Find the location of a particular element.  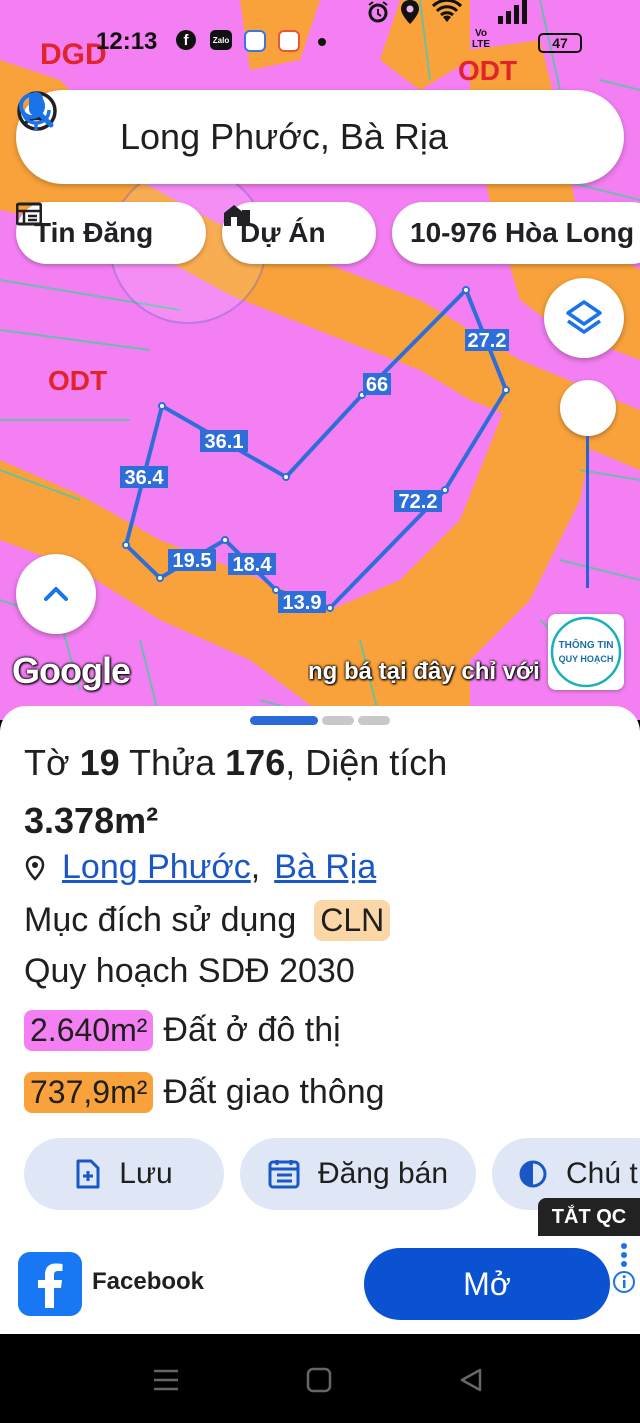

save-button: Lưu is located at coordinates (124, 1174).